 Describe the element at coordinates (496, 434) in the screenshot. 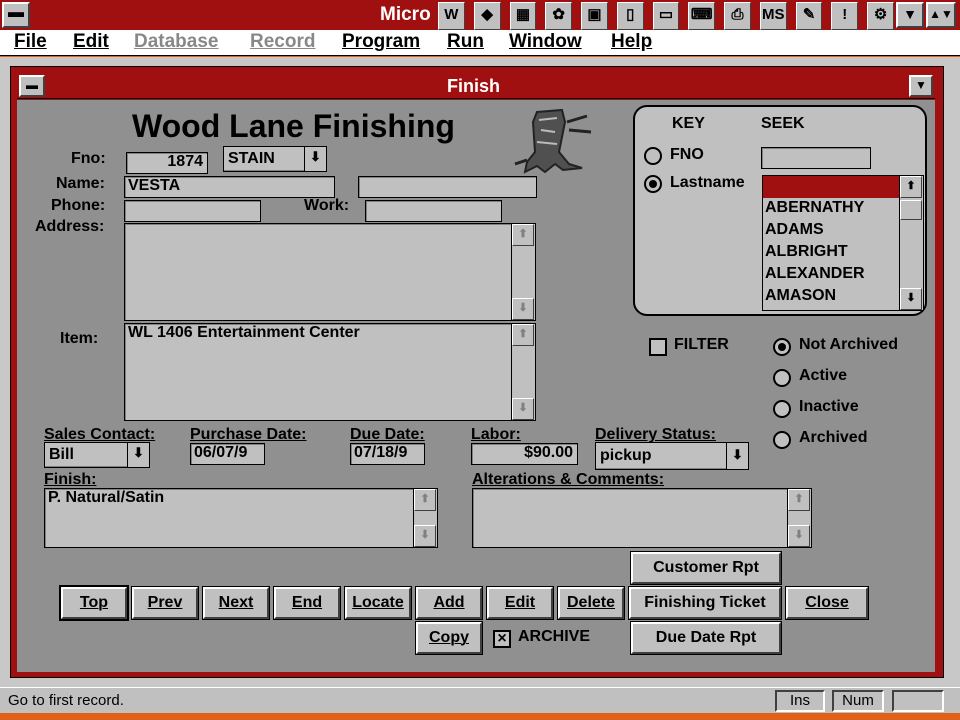

I see `labor-label: Labor:` at that location.